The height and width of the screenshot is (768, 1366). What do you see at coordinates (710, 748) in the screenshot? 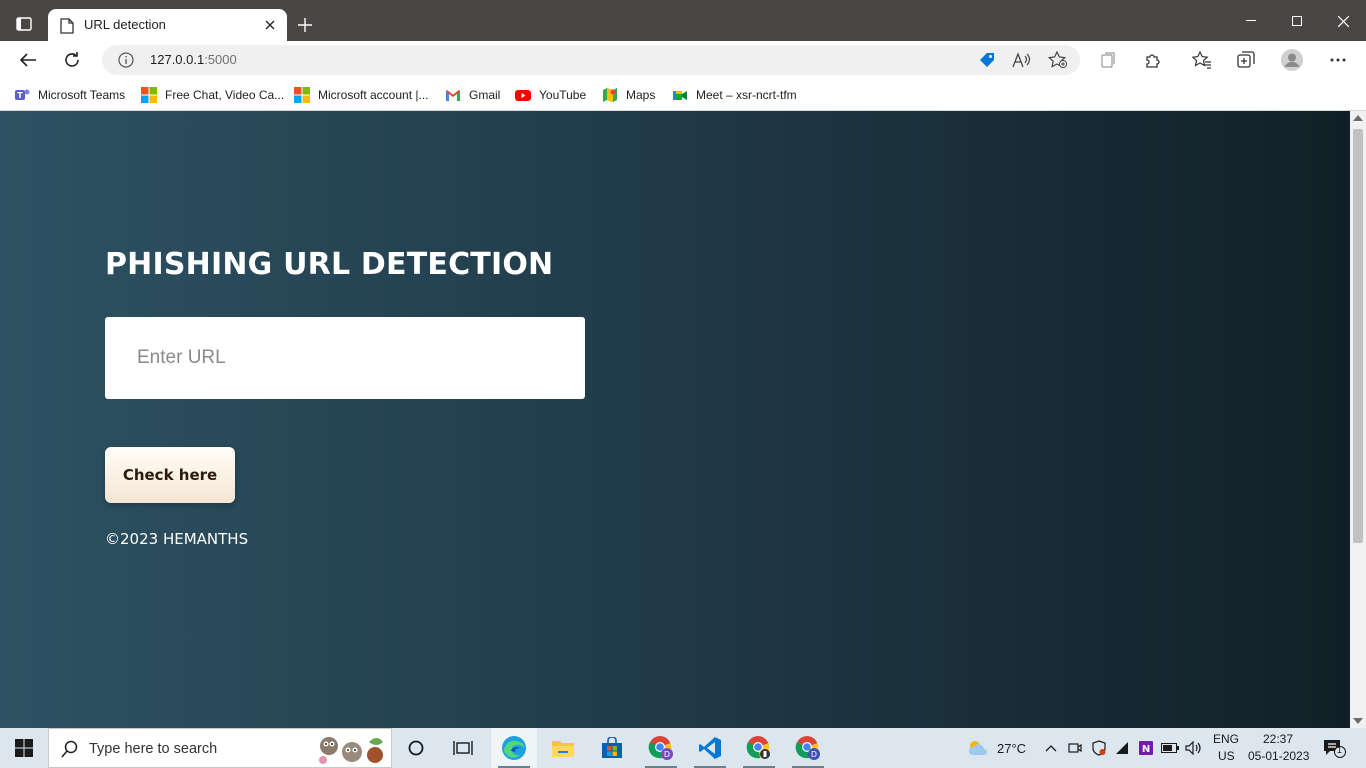
I see `taskbar-vscode-icon` at bounding box center [710, 748].